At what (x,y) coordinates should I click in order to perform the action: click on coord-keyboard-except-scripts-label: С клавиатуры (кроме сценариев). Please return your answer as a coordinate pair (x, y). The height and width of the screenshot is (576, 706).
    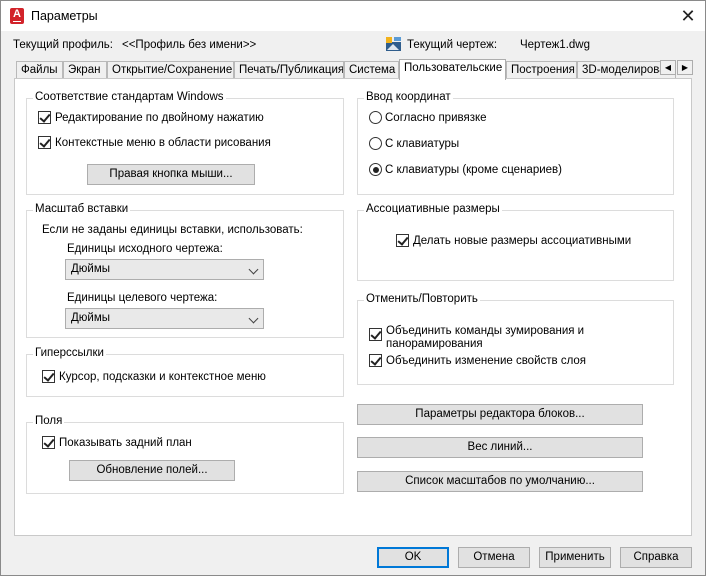
    Looking at the image, I should click on (473, 170).